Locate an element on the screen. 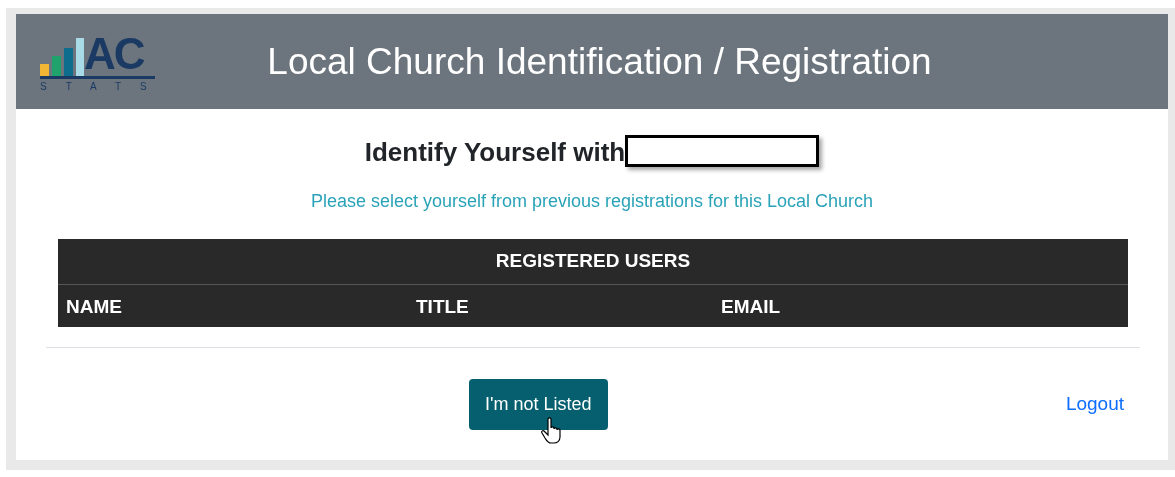 The image size is (1175, 477). hand-cursor-icon is located at coordinates (552, 431).